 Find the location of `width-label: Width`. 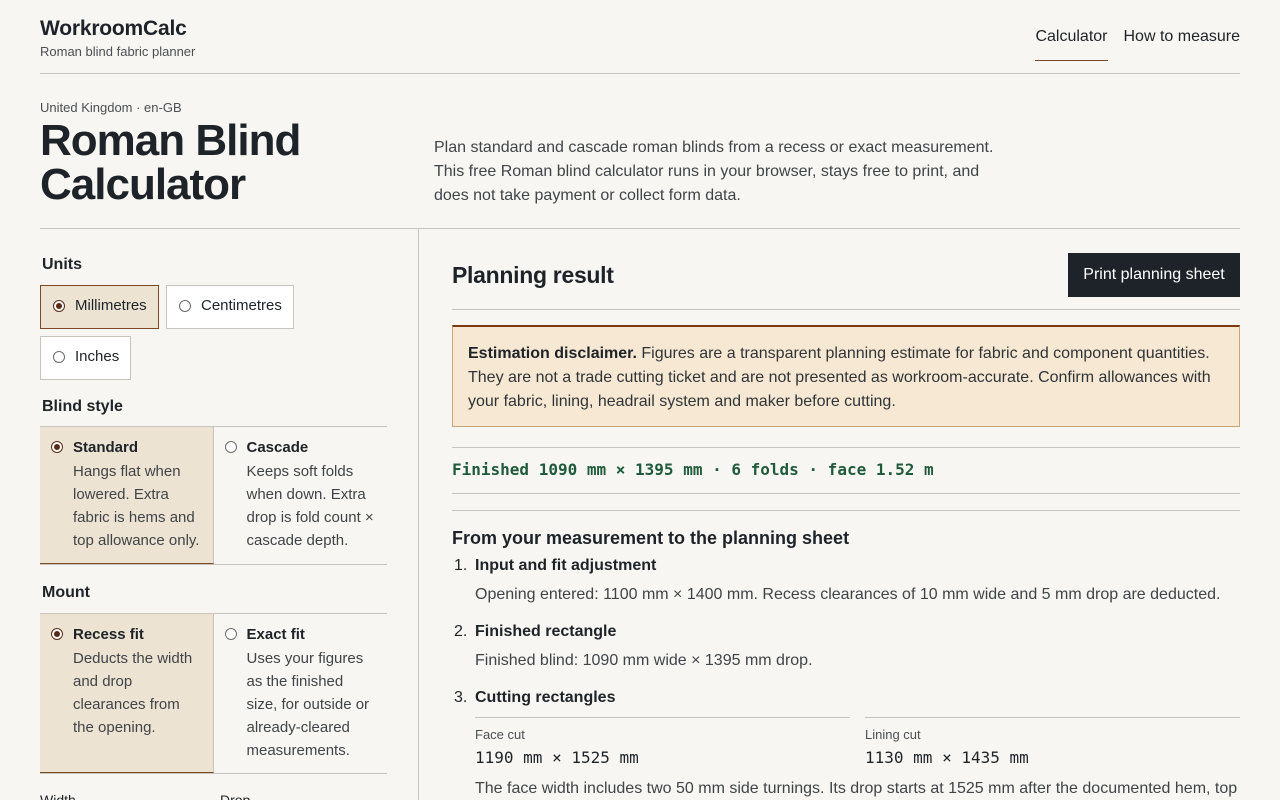

width-label: Width is located at coordinates (58, 796).